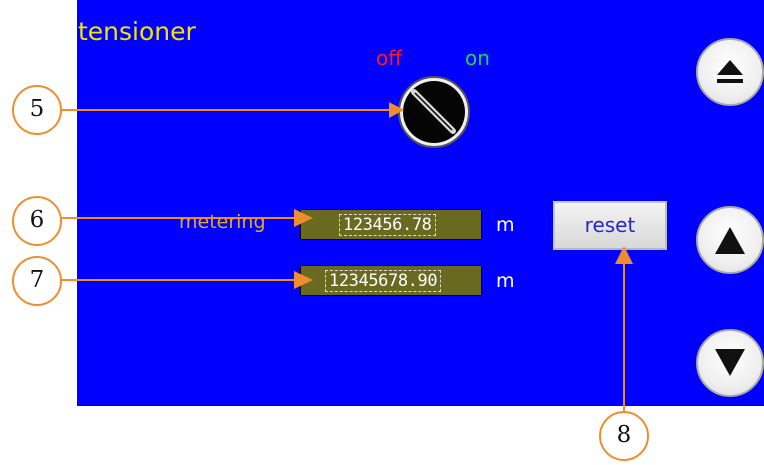 The height and width of the screenshot is (465, 764). What do you see at coordinates (730, 81) in the screenshot?
I see `eject-bar` at bounding box center [730, 81].